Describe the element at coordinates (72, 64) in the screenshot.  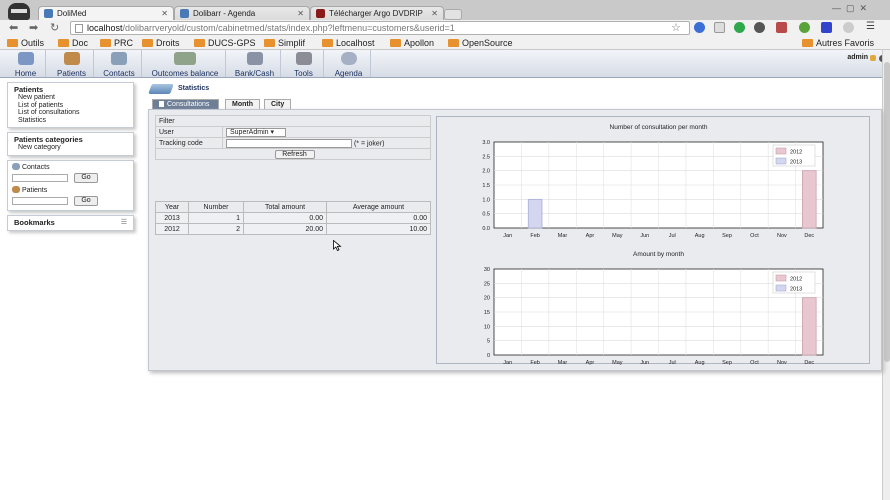
I see `menu-patients: Patients` at that location.